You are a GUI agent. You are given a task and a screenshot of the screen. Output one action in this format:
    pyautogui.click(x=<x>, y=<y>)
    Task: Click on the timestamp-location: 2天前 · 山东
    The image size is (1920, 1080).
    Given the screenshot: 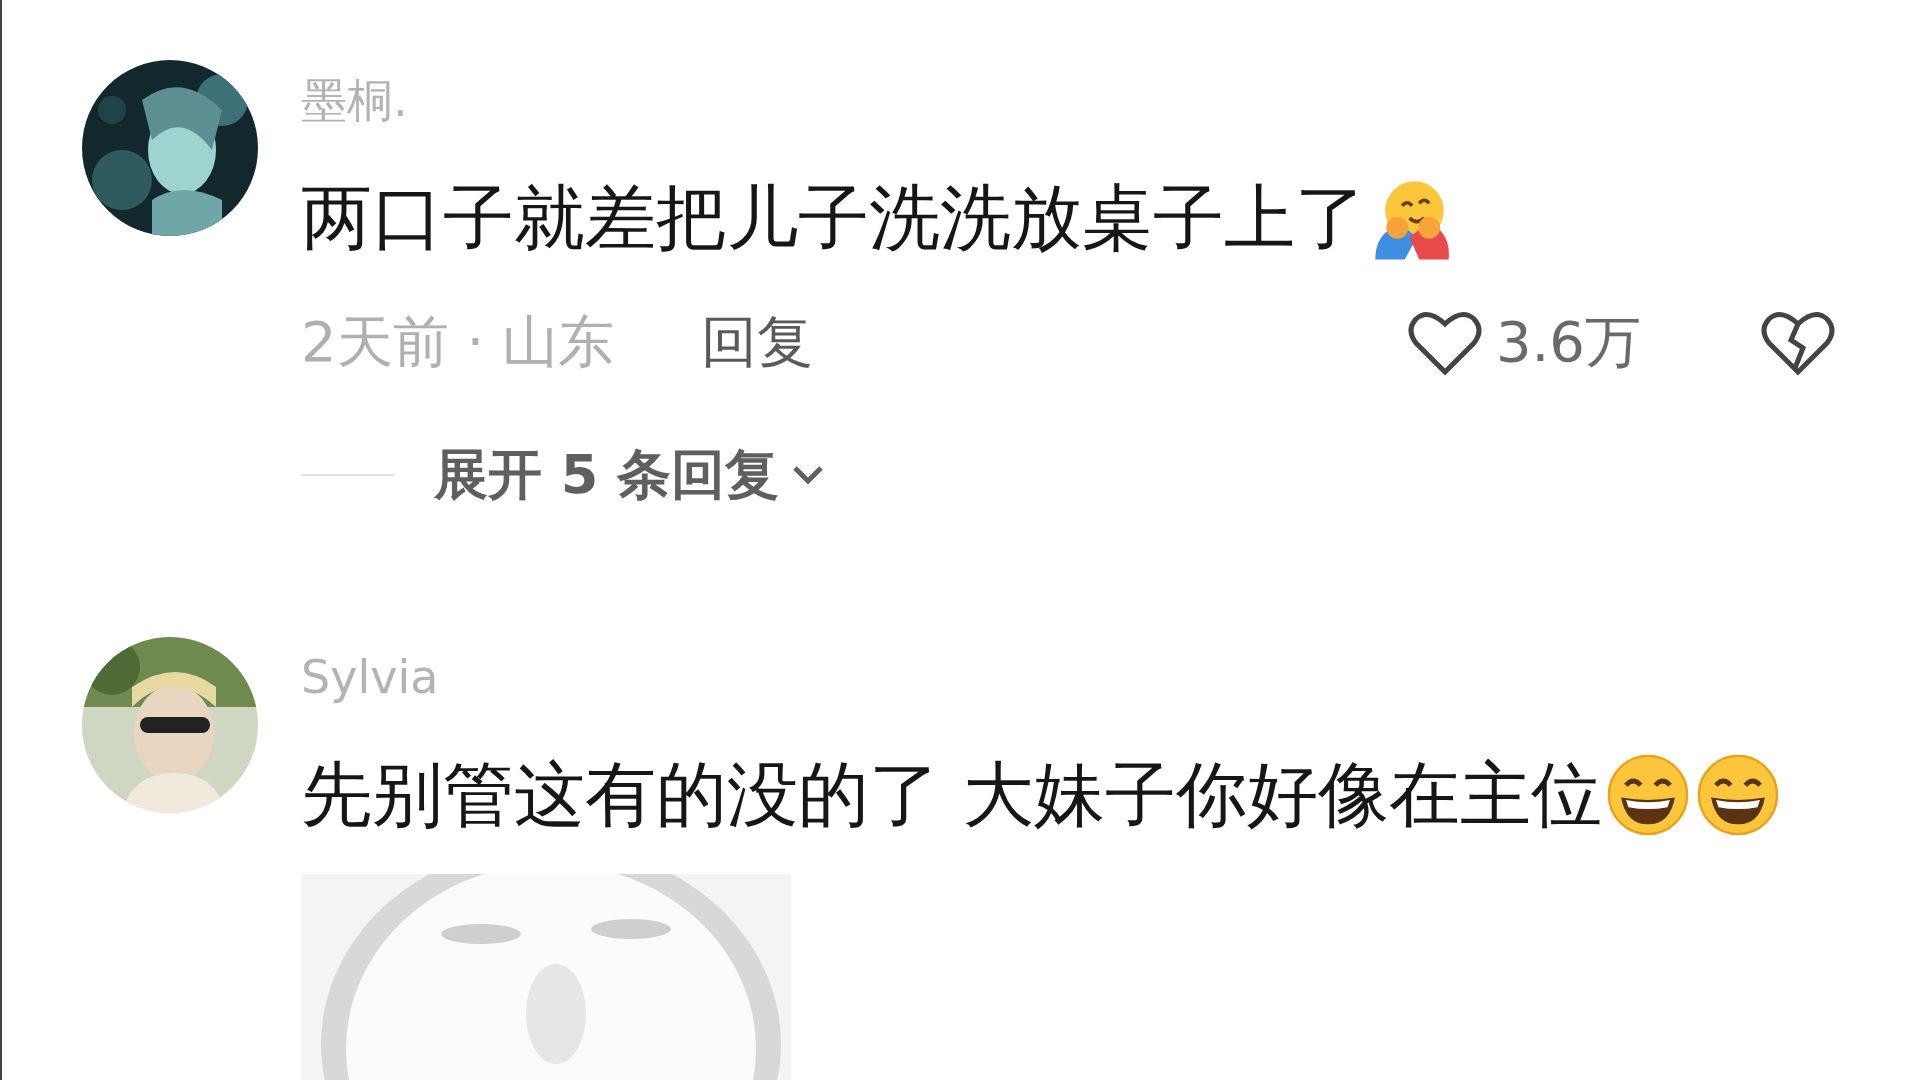 What is the action you would take?
    pyautogui.click(x=458, y=342)
    